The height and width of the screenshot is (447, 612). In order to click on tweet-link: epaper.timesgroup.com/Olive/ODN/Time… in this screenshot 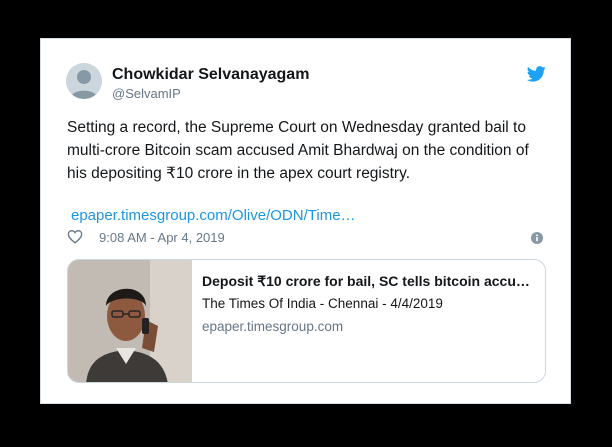, I will do `click(213, 215)`.